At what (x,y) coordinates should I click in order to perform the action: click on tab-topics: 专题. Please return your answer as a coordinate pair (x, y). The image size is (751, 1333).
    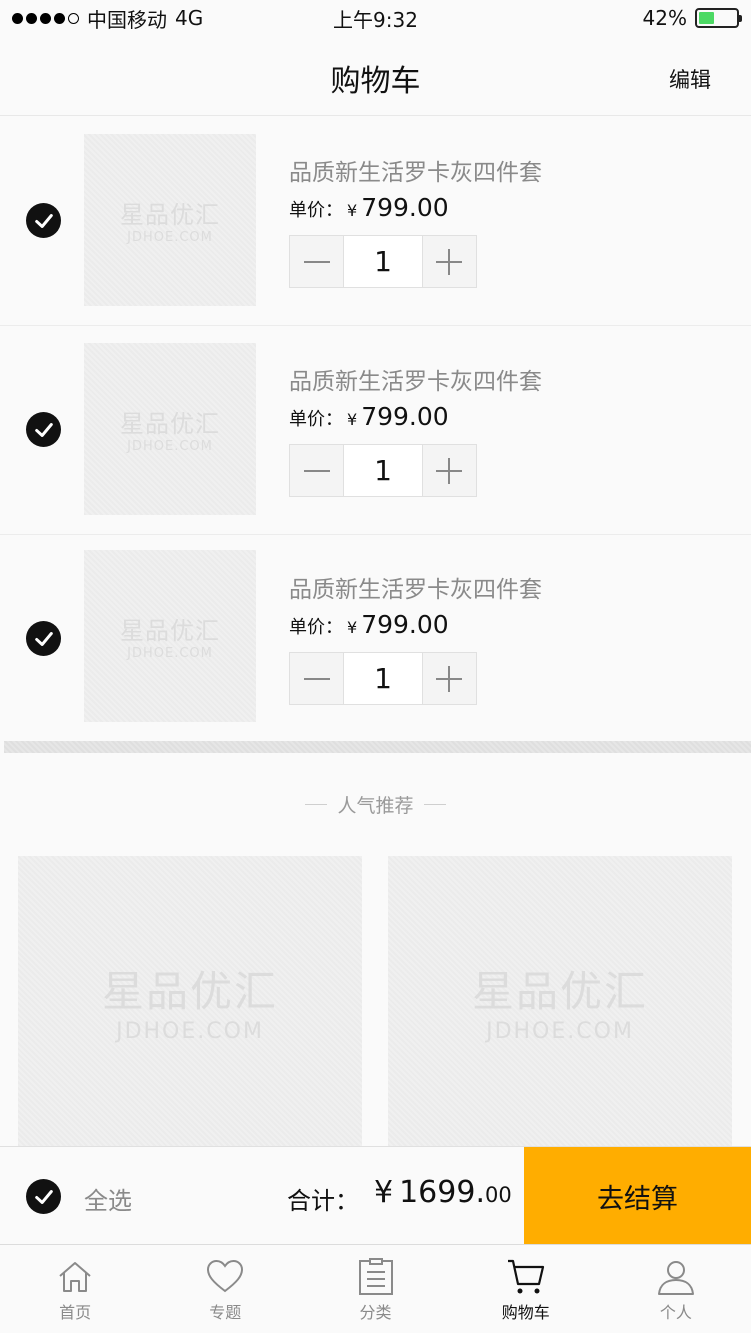
    Looking at the image, I should click on (225, 1289).